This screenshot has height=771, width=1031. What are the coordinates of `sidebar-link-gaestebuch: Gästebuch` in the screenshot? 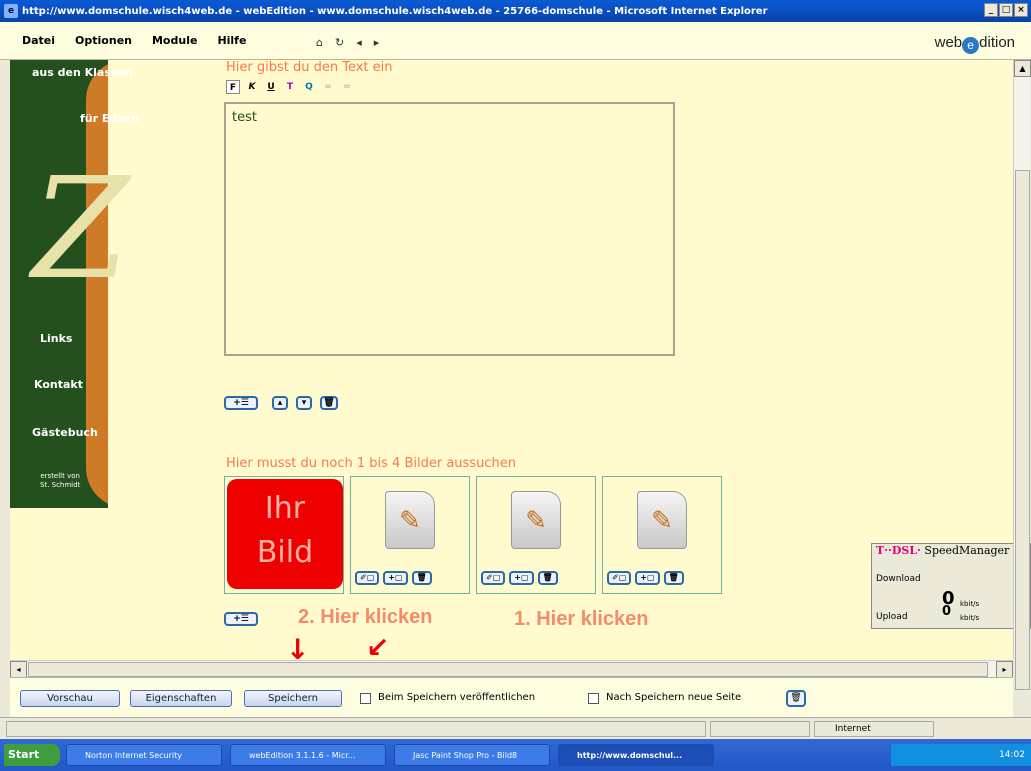 It's located at (65, 432).